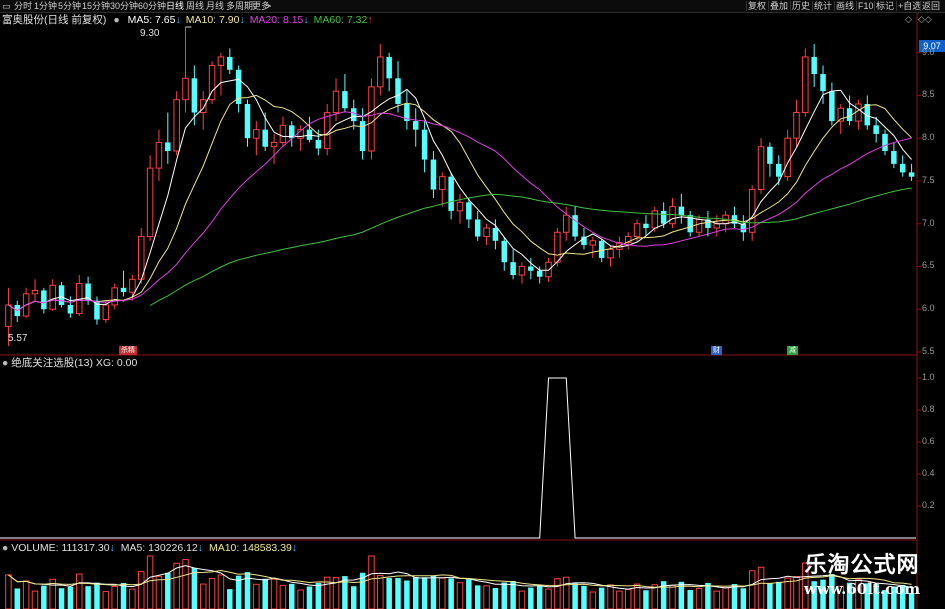 The height and width of the screenshot is (609, 945). Describe the element at coordinates (928, 409) in the screenshot. I see `indicator-y-tick-label: 0.8` at that location.